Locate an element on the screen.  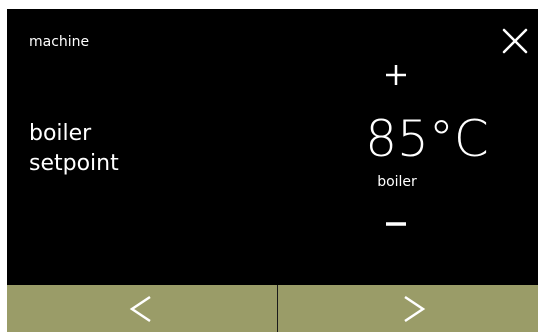
breadcrumb: machine is located at coordinates (59, 42).